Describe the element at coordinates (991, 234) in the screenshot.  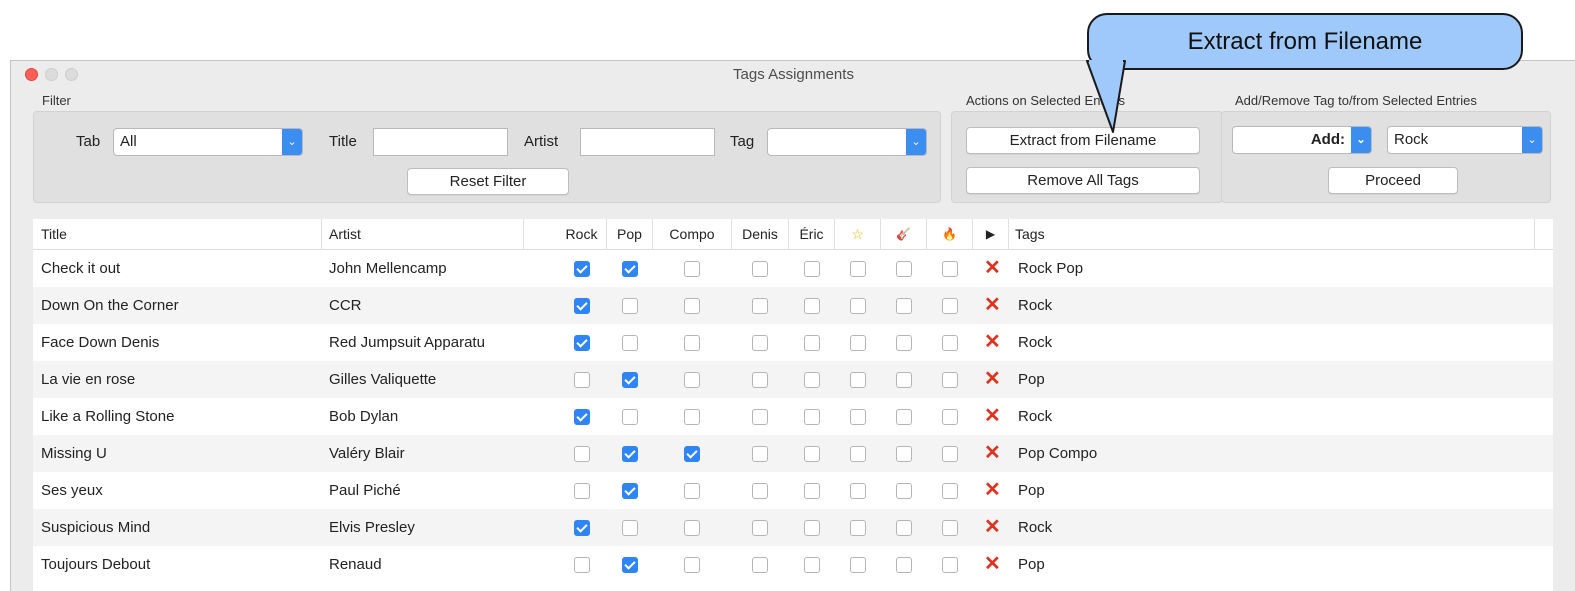
I see `column-header-play-icon: ▶` at that location.